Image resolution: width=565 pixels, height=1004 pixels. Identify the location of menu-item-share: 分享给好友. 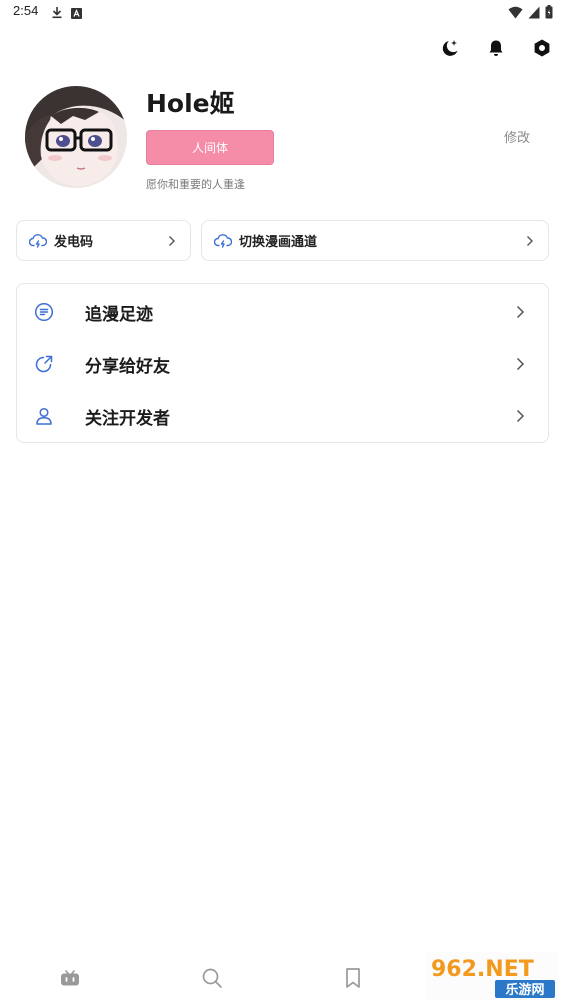
(282, 364).